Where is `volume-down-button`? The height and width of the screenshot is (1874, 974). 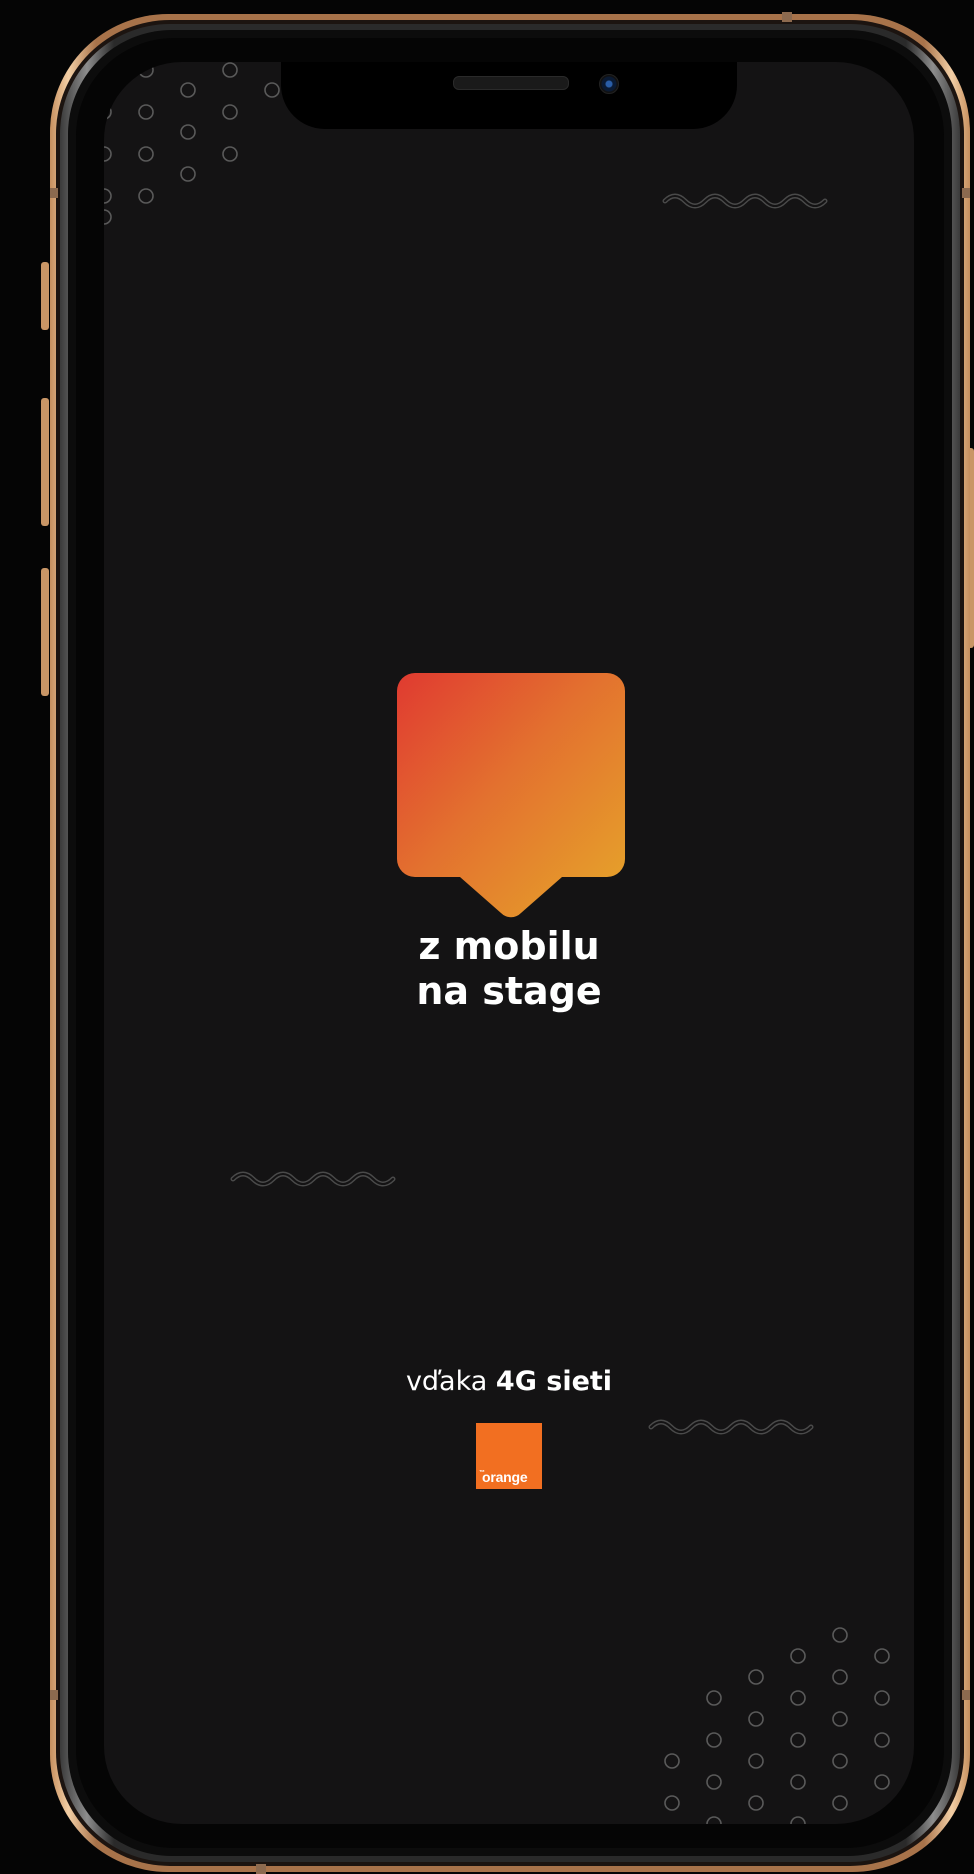
volume-down-button is located at coordinates (45, 632).